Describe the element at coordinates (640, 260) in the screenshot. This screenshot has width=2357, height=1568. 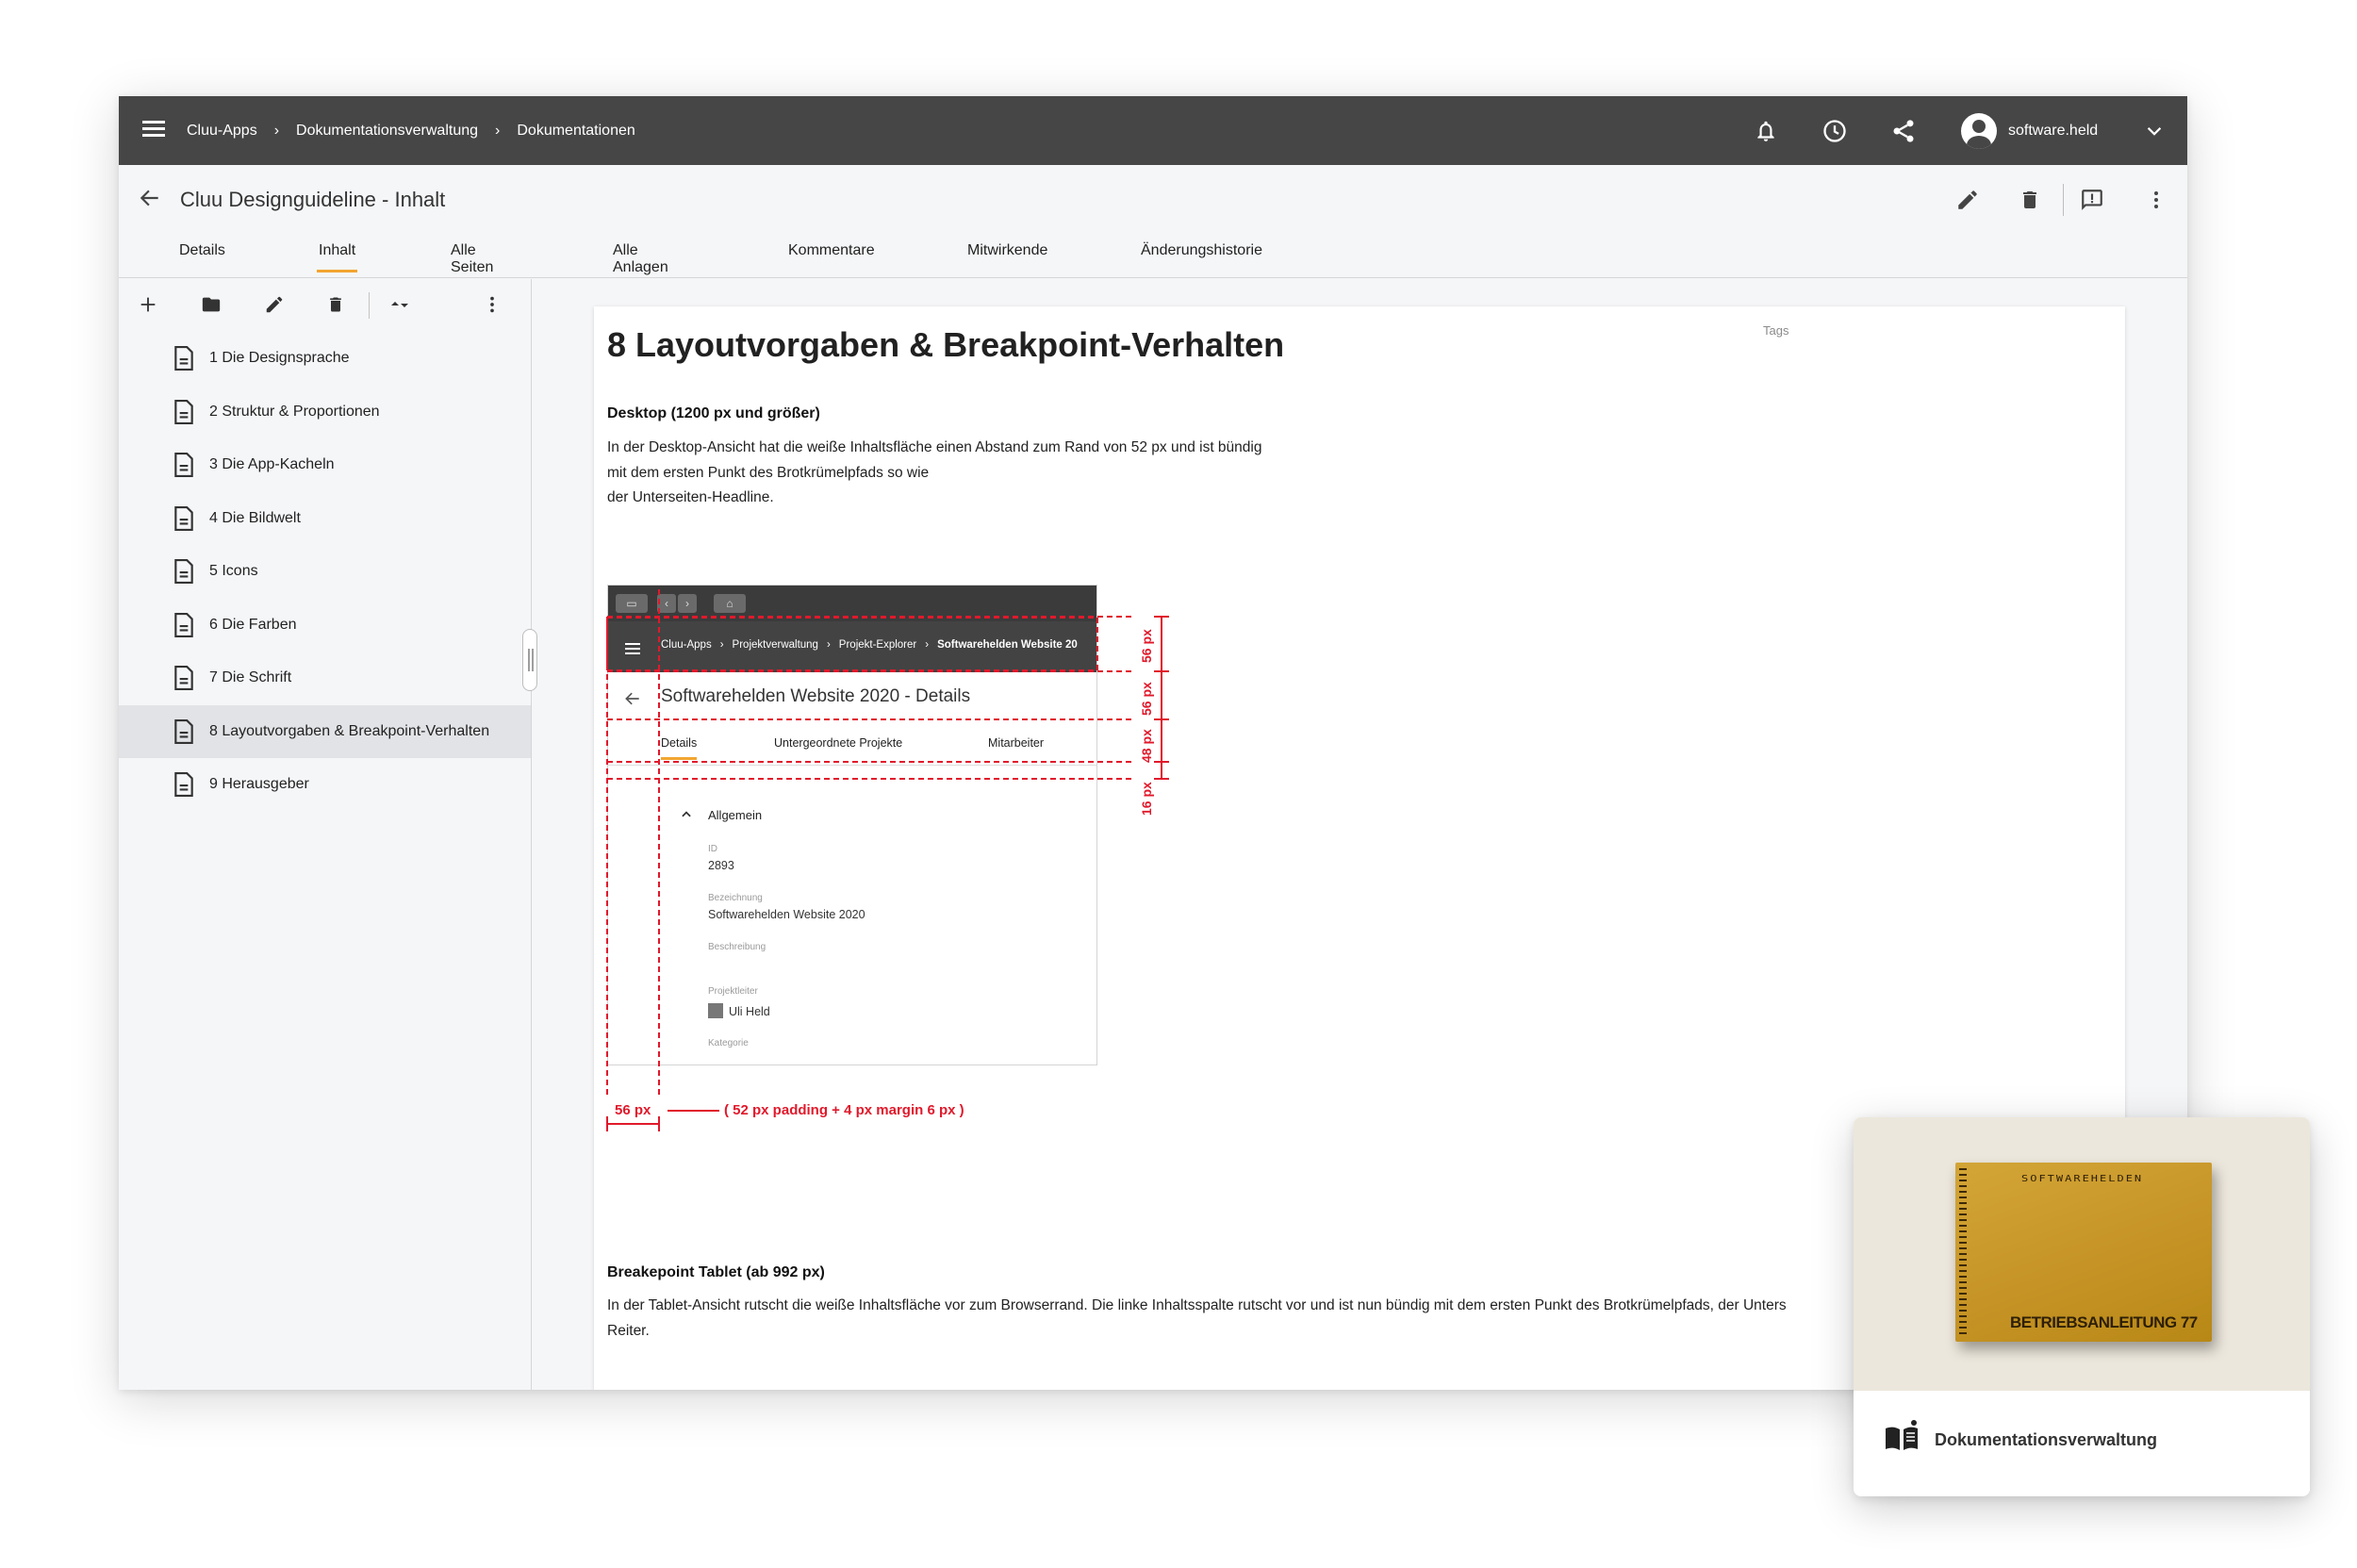
I see `tab-alle-anlagen: Alle Anlagen` at that location.